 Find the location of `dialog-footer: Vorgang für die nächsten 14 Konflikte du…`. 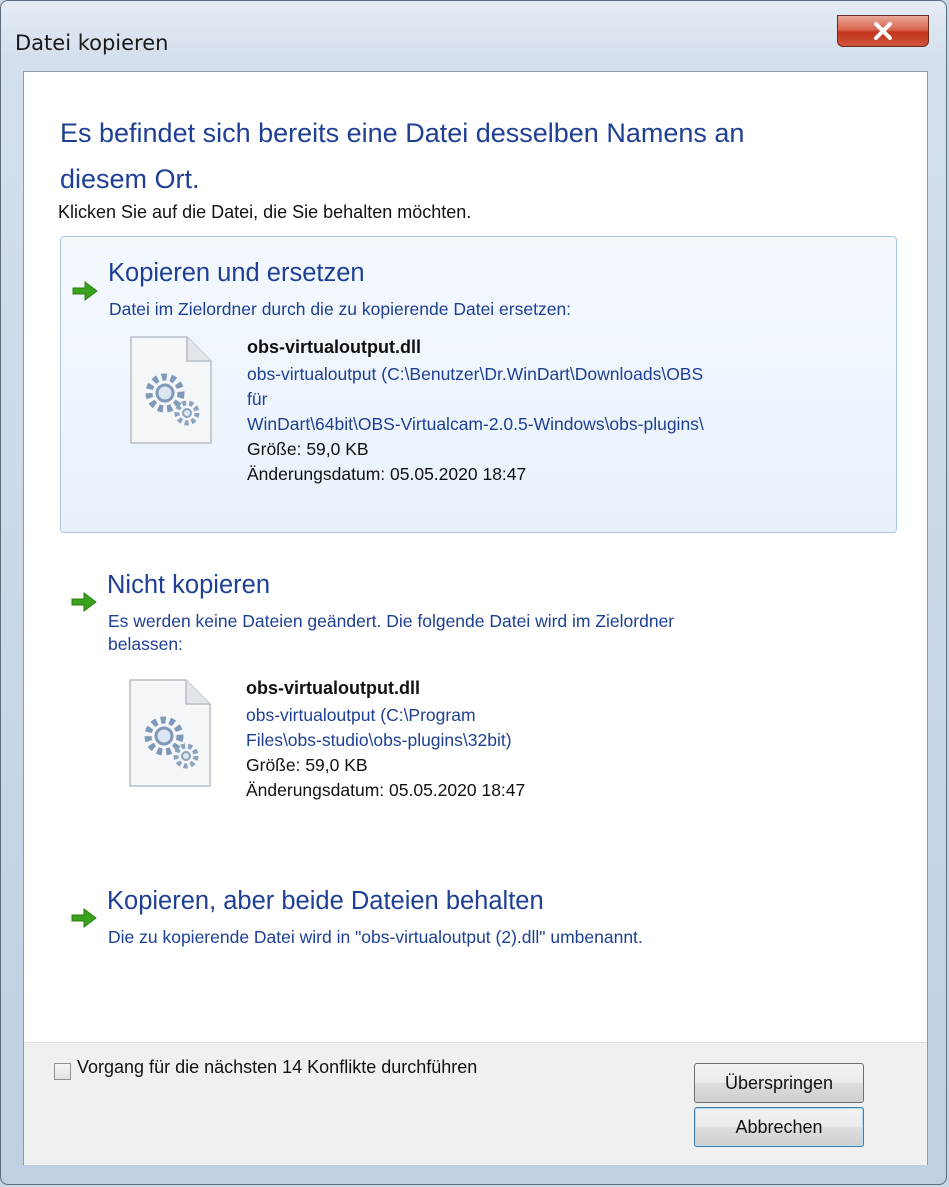

dialog-footer: Vorgang für die nächsten 14 Konflikte du… is located at coordinates (475, 1103).